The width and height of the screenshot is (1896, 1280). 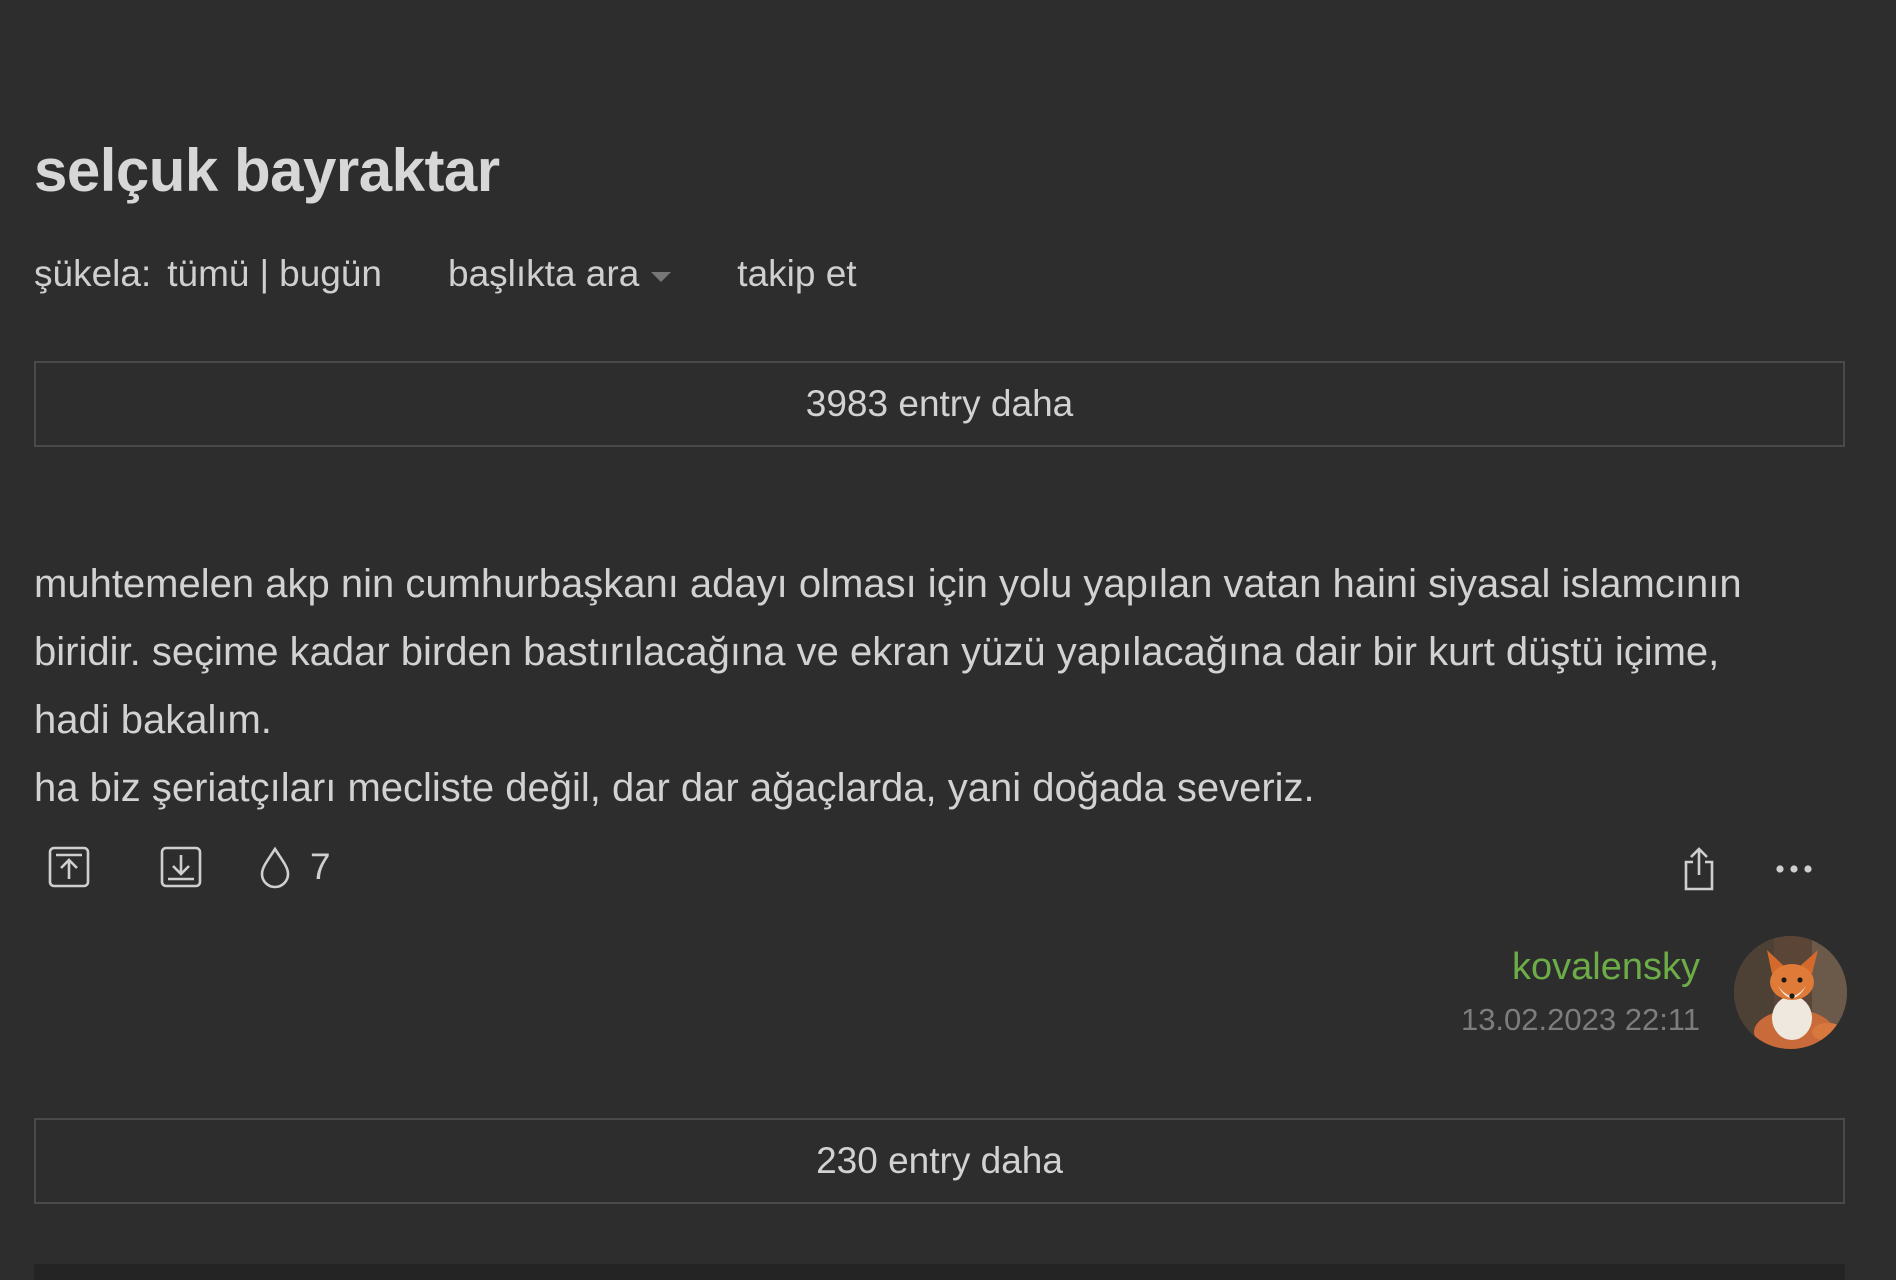 What do you see at coordinates (320, 866) in the screenshot?
I see `favorite-count: 7` at bounding box center [320, 866].